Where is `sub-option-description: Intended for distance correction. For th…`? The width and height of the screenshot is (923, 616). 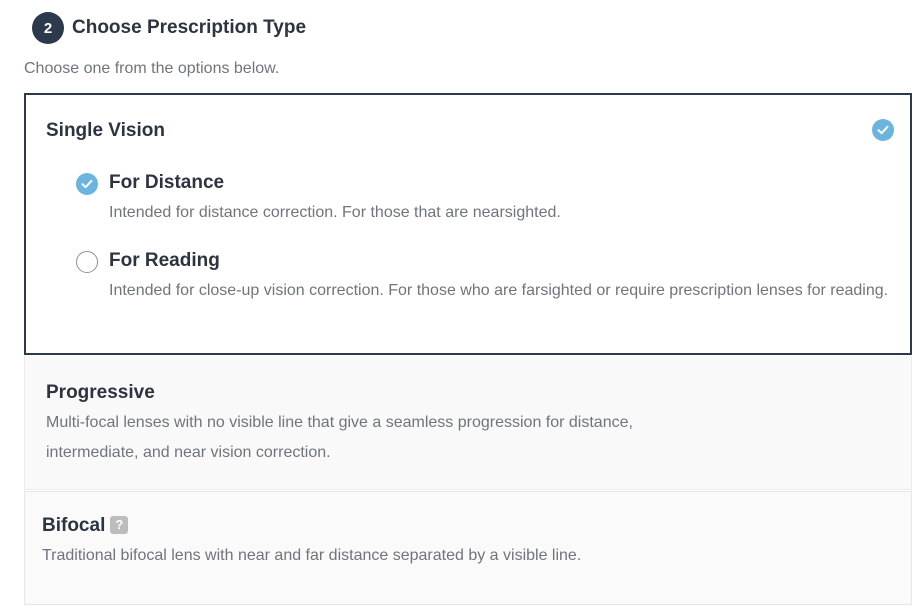
sub-option-description: Intended for distance correction. For th… is located at coordinates (335, 212).